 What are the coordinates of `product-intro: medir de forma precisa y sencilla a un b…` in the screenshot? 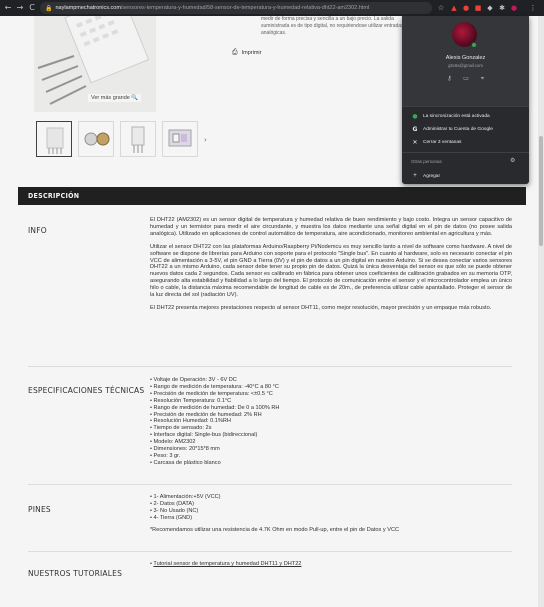 It's located at (332, 26).